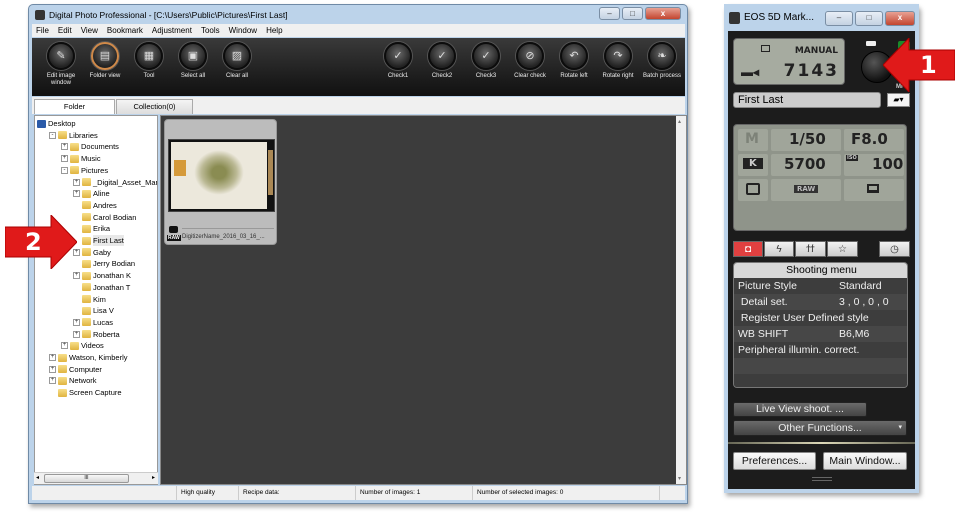 The image size is (963, 514). I want to click on tree-item-jonathan-t: Jonathan T, so click(101, 287).